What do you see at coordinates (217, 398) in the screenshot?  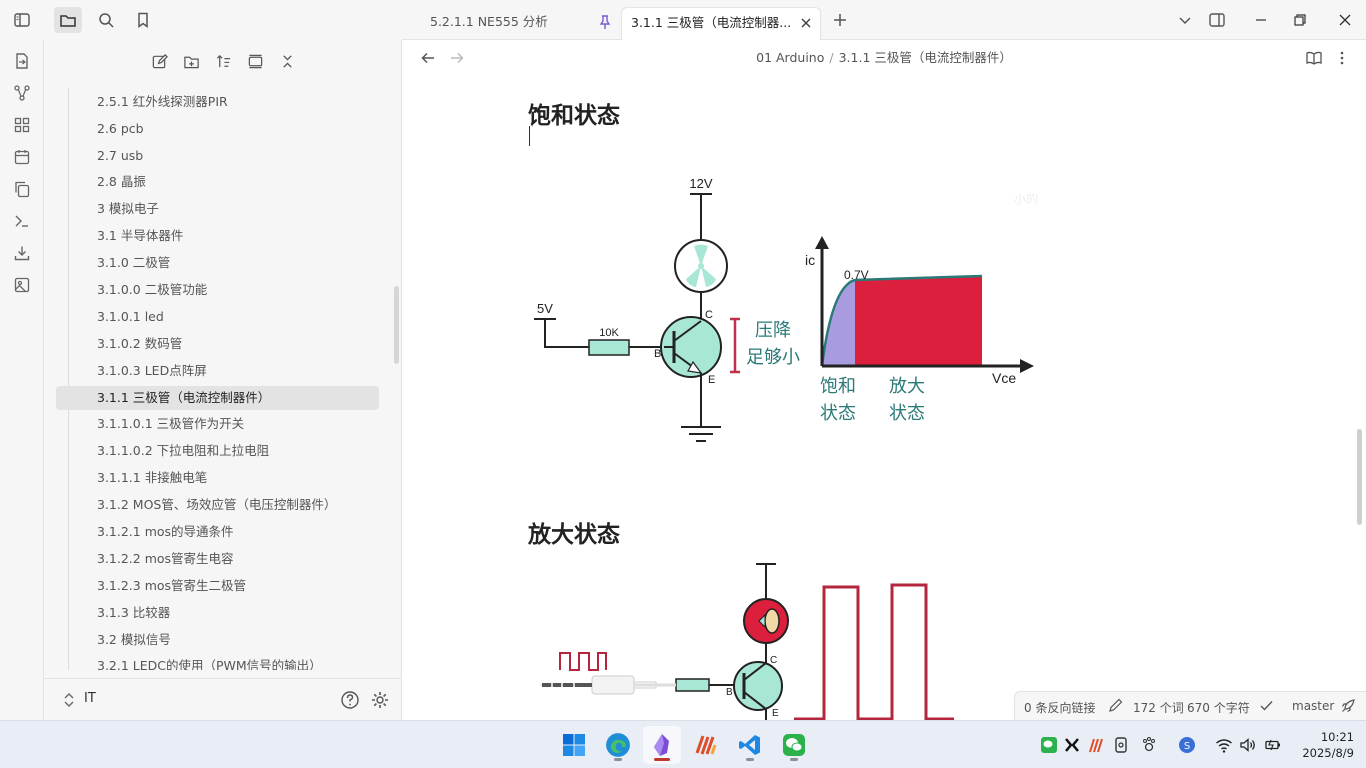 I see `tree-item-active: 3.1.1 三极管（电流控制器件）` at bounding box center [217, 398].